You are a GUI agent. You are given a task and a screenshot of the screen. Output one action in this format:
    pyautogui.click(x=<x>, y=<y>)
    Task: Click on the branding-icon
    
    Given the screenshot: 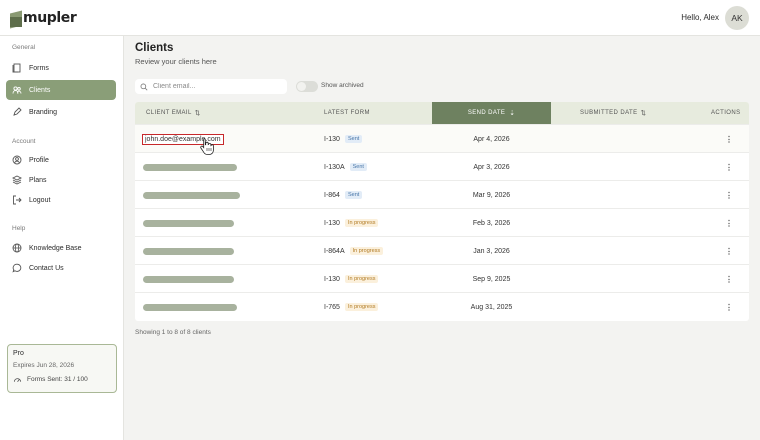 What is the action you would take?
    pyautogui.click(x=17, y=112)
    